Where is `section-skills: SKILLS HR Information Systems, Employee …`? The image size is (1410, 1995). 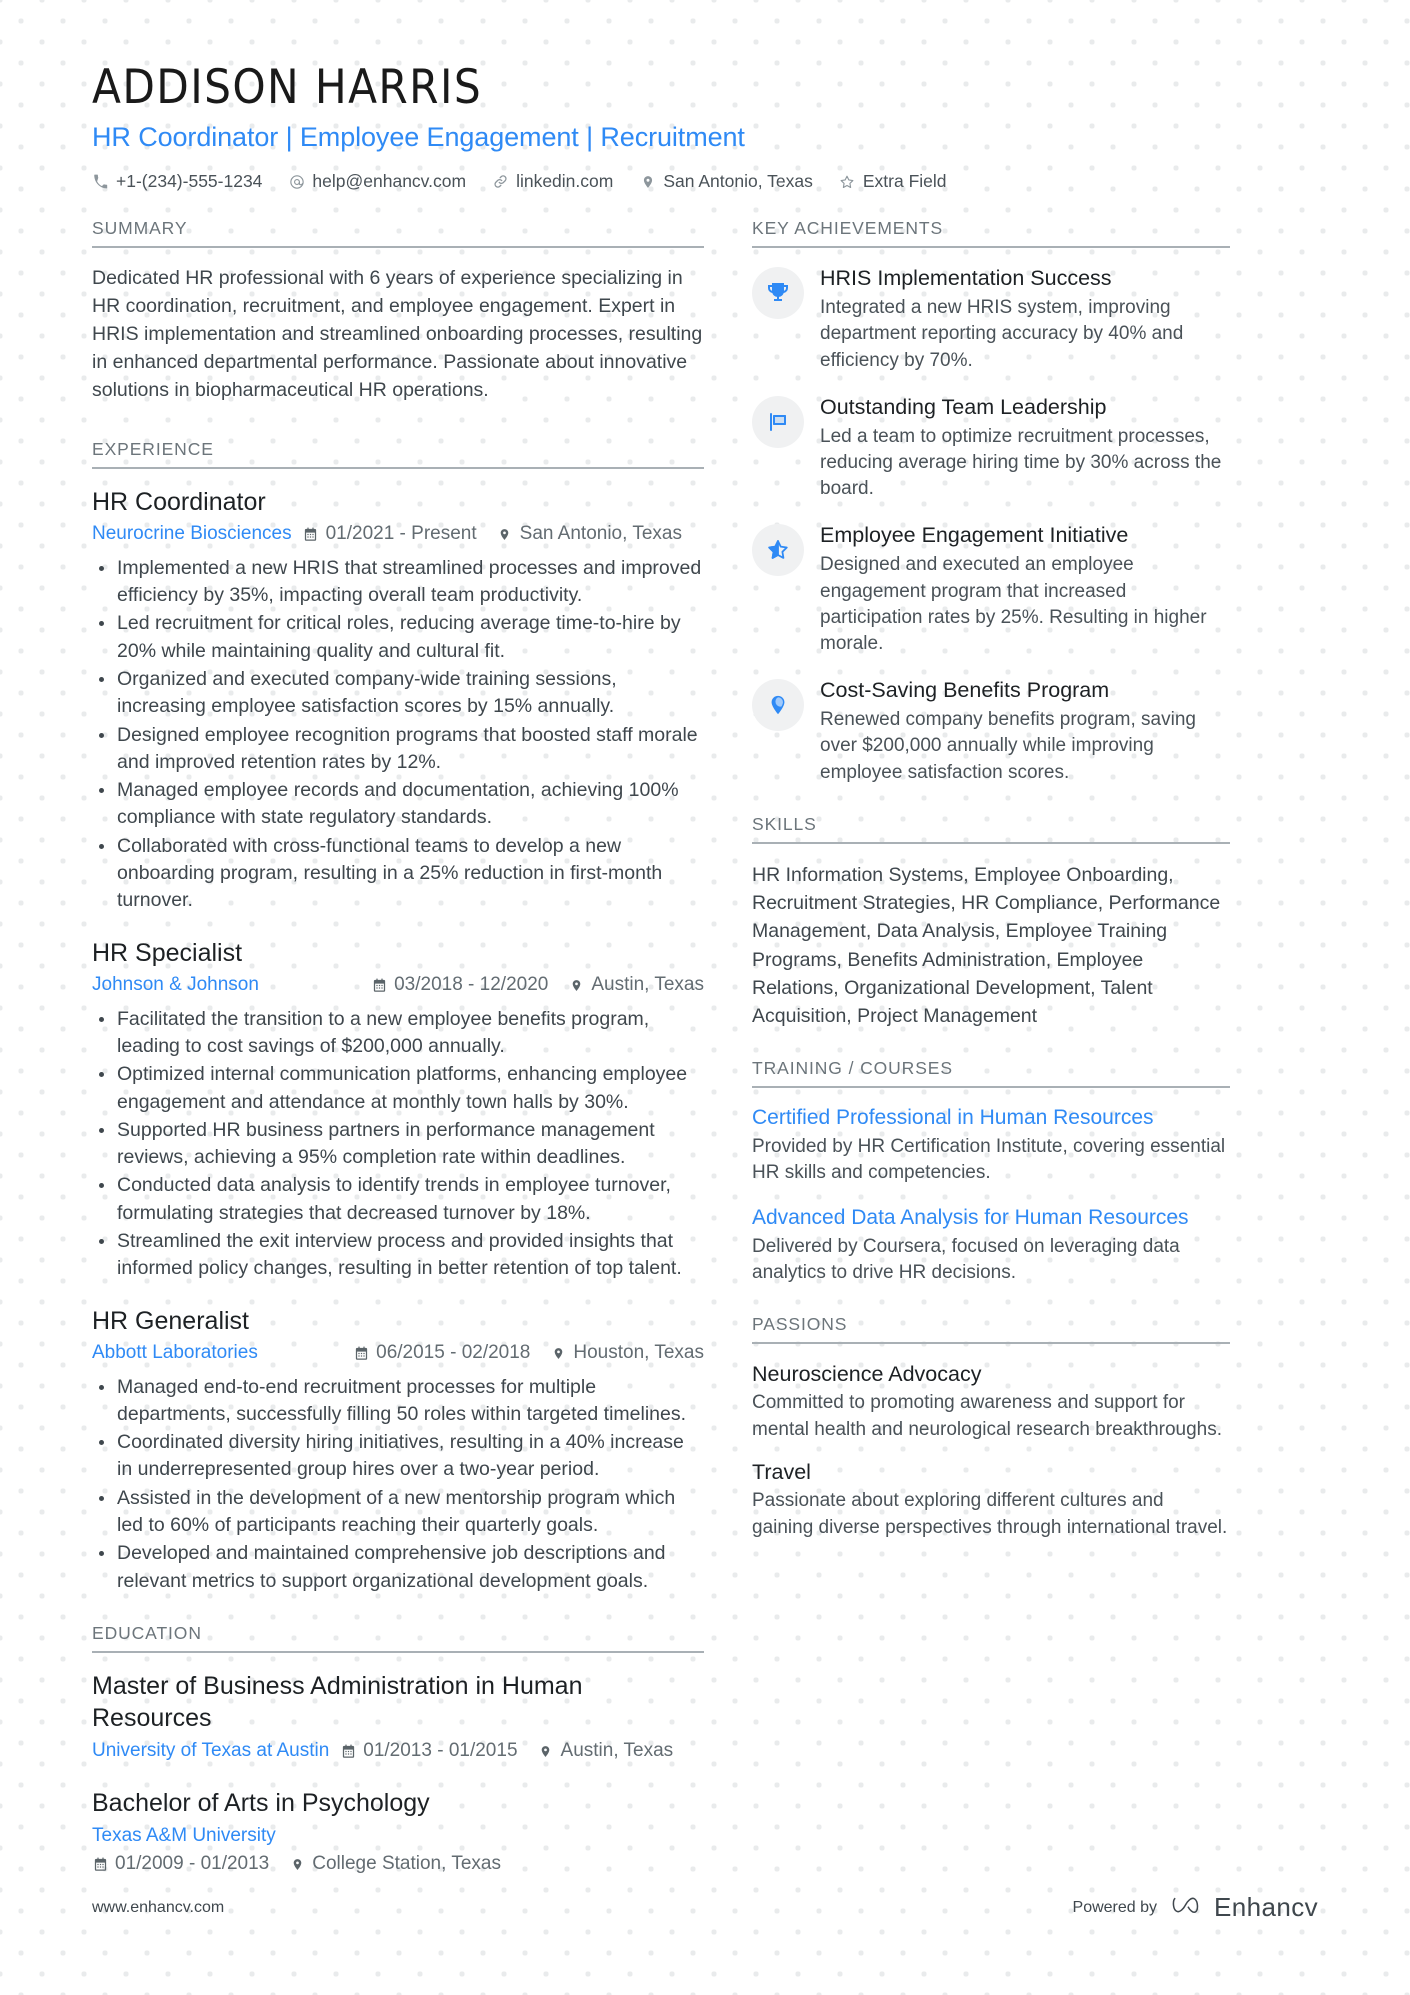 section-skills: SKILLS HR Information Systems, Employee … is located at coordinates (991, 922).